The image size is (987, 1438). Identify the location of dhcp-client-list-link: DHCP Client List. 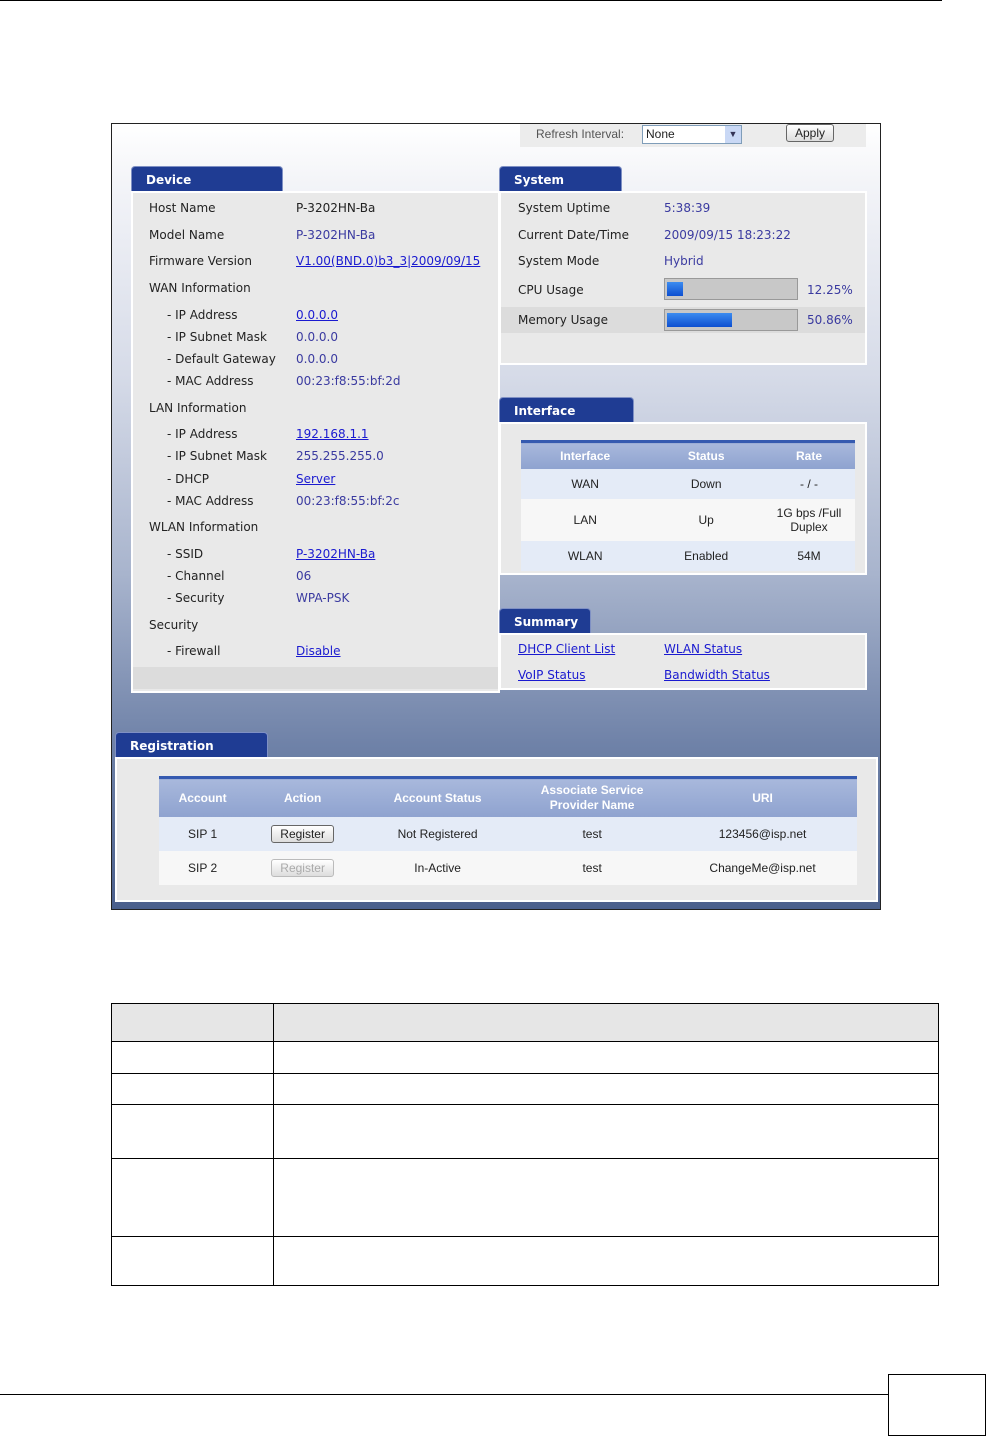
(566, 649).